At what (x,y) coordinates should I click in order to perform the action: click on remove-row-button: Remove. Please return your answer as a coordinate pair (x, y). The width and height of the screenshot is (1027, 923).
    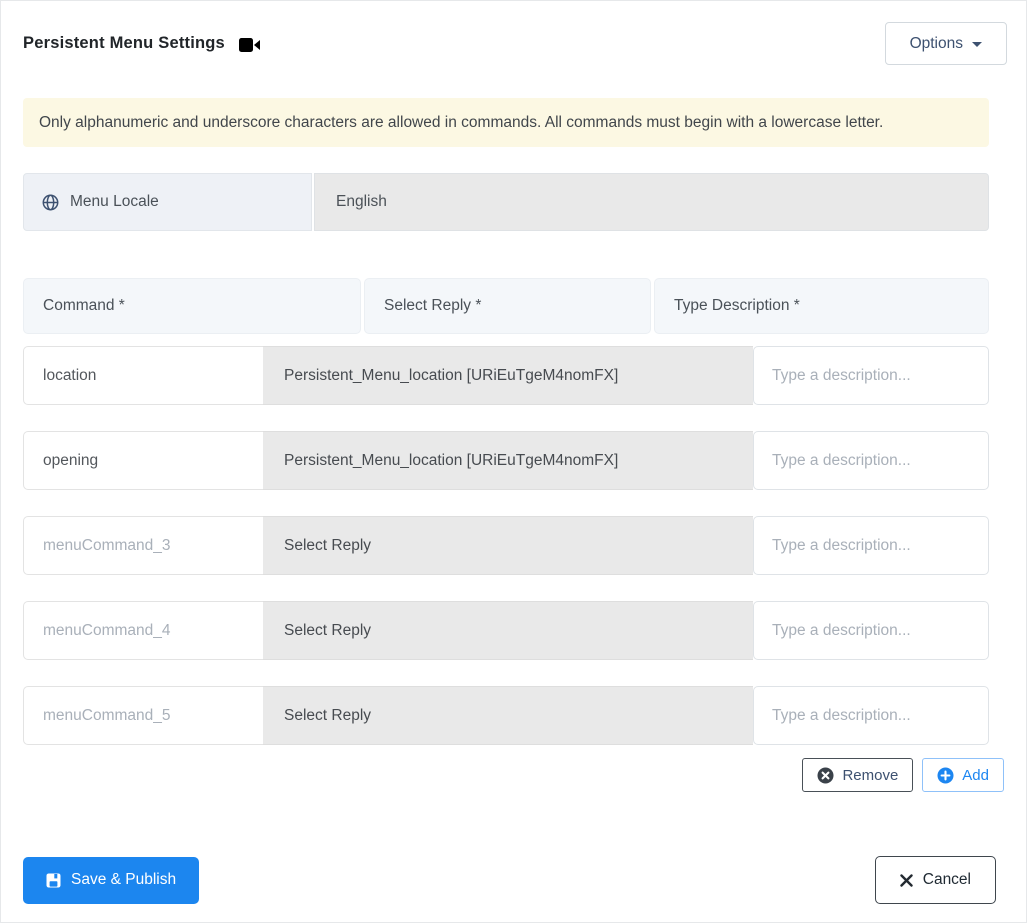
    Looking at the image, I should click on (858, 775).